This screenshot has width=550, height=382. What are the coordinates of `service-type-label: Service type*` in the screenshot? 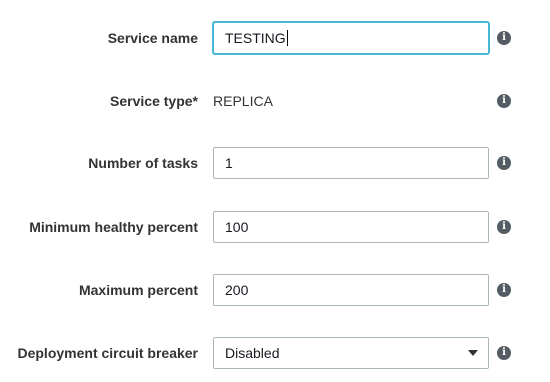 It's located at (154, 101).